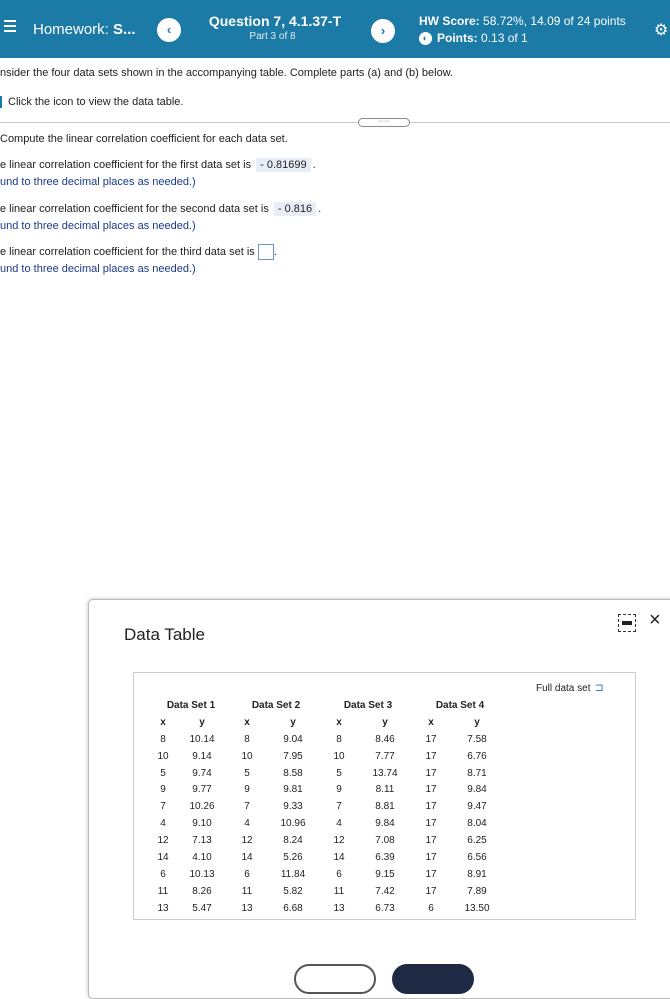 This screenshot has width=670, height=999. Describe the element at coordinates (329, 857) in the screenshot. I see `table-row: 14 4.10 14 5.26 14 6.39 17 6.56` at that location.